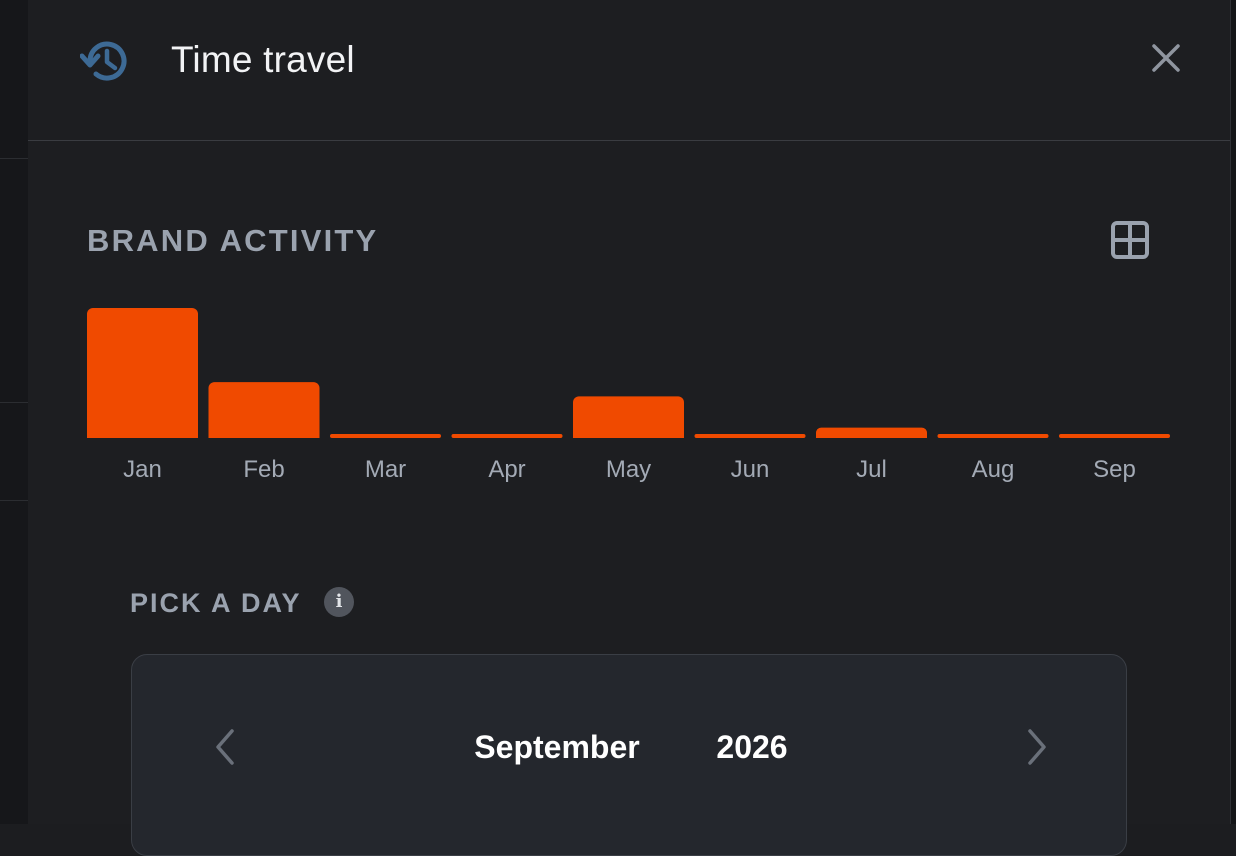  Describe the element at coordinates (1233, 412) in the screenshot. I see `window-edge` at that location.